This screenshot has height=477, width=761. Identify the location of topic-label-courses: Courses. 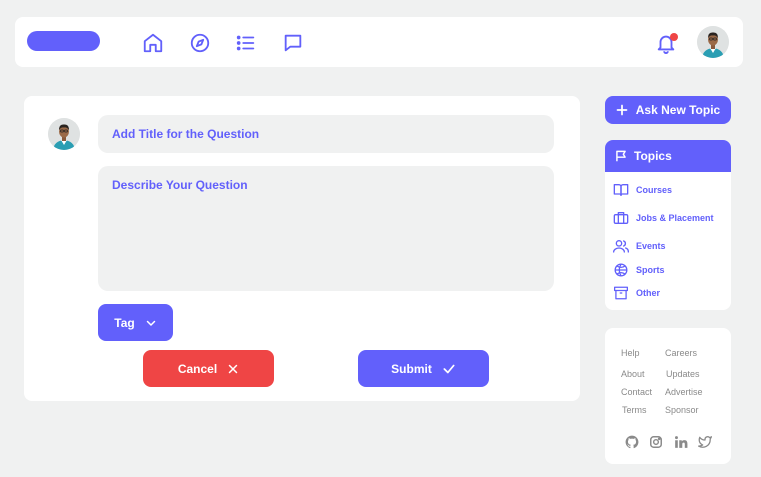
(654, 190).